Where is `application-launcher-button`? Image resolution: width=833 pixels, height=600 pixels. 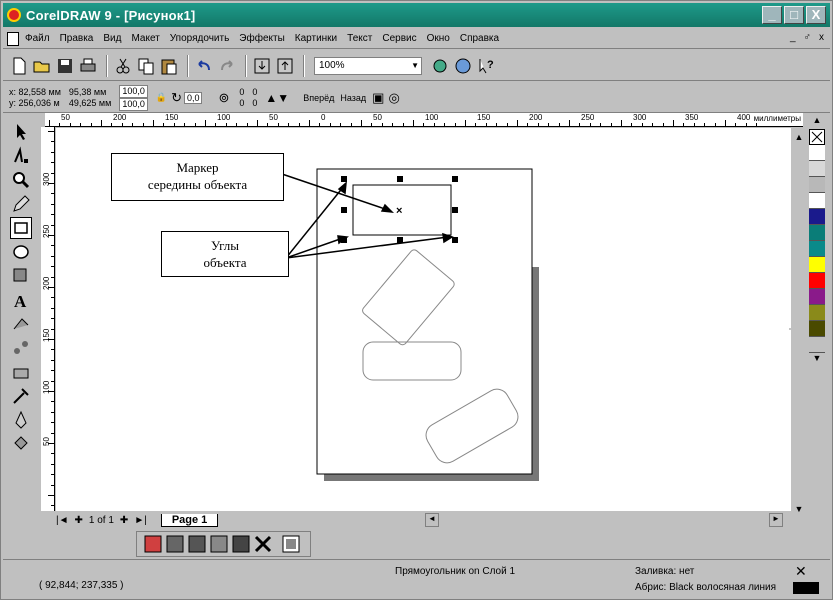
application-launcher-button is located at coordinates (440, 66).